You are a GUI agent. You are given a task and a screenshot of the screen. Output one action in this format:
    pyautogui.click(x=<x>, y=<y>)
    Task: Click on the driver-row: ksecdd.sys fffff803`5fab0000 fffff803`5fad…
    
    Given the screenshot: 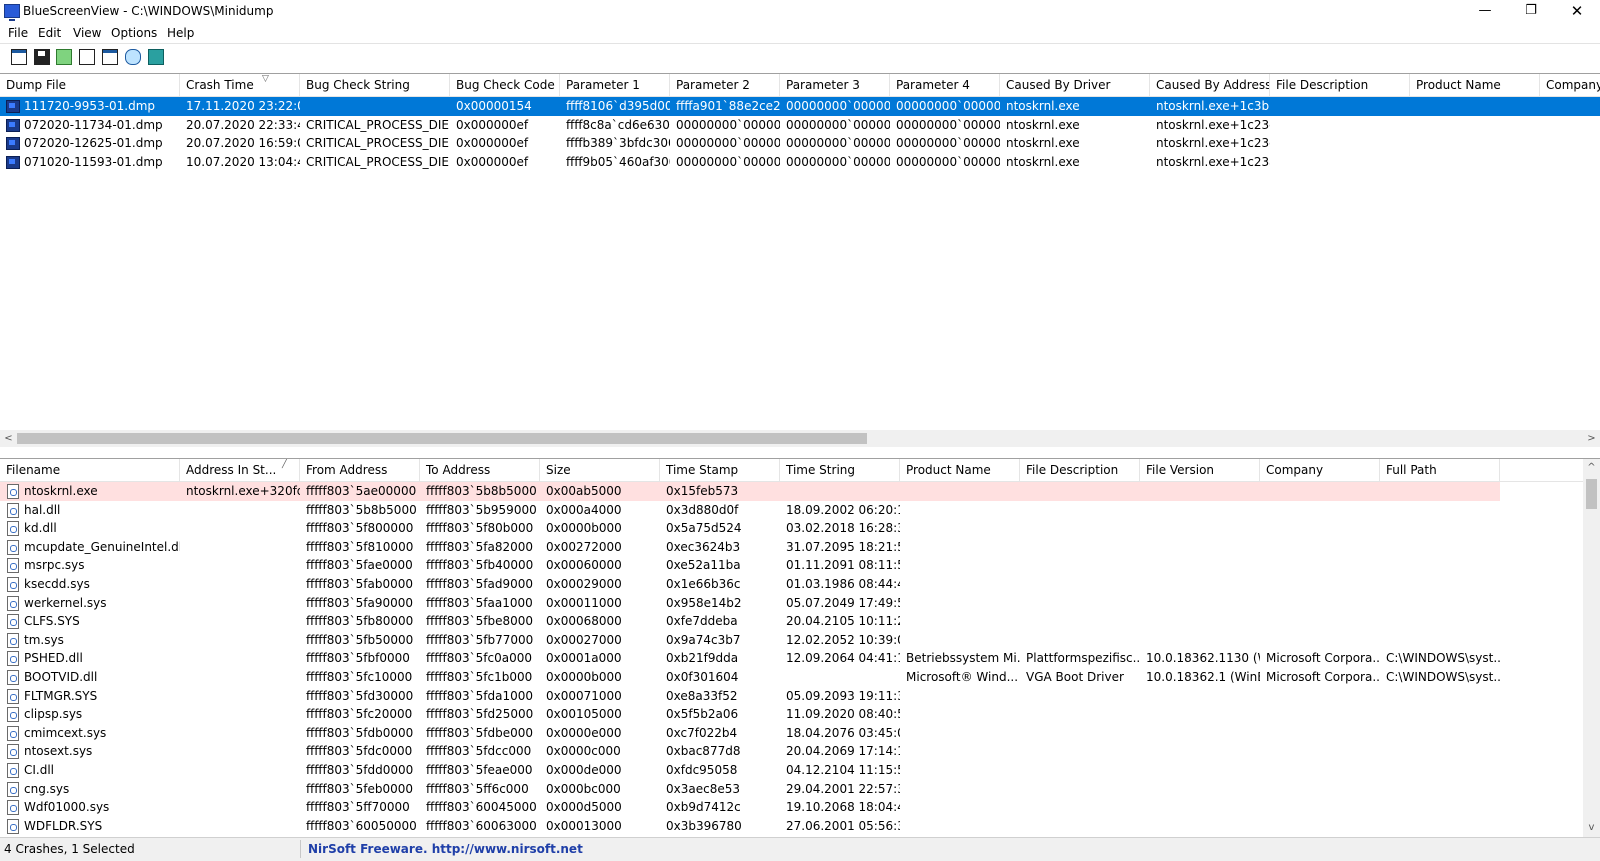 What is the action you would take?
    pyautogui.click(x=800, y=584)
    